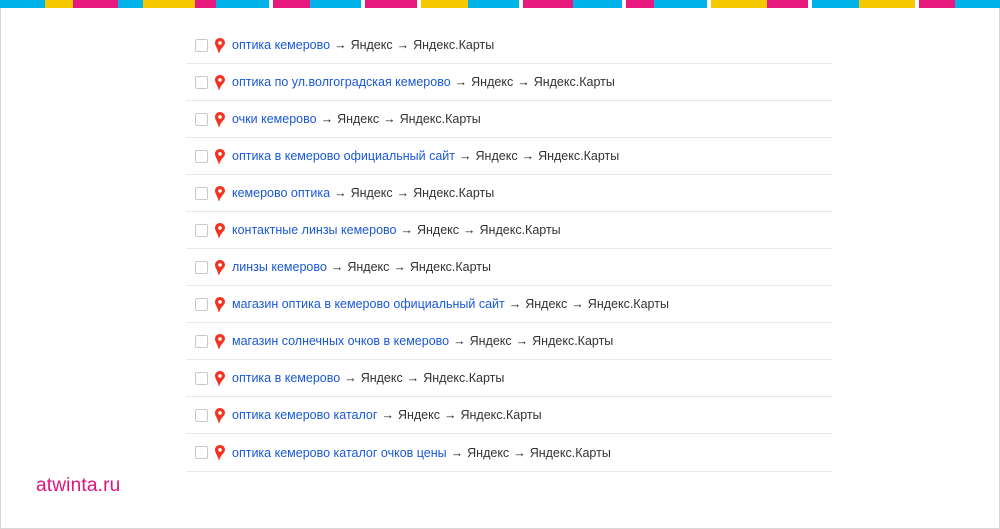 The width and height of the screenshot is (1000, 529). Describe the element at coordinates (509, 378) in the screenshot. I see `list-item: оптика в кемерово → Яндекс → Яндекс.Карты` at that location.